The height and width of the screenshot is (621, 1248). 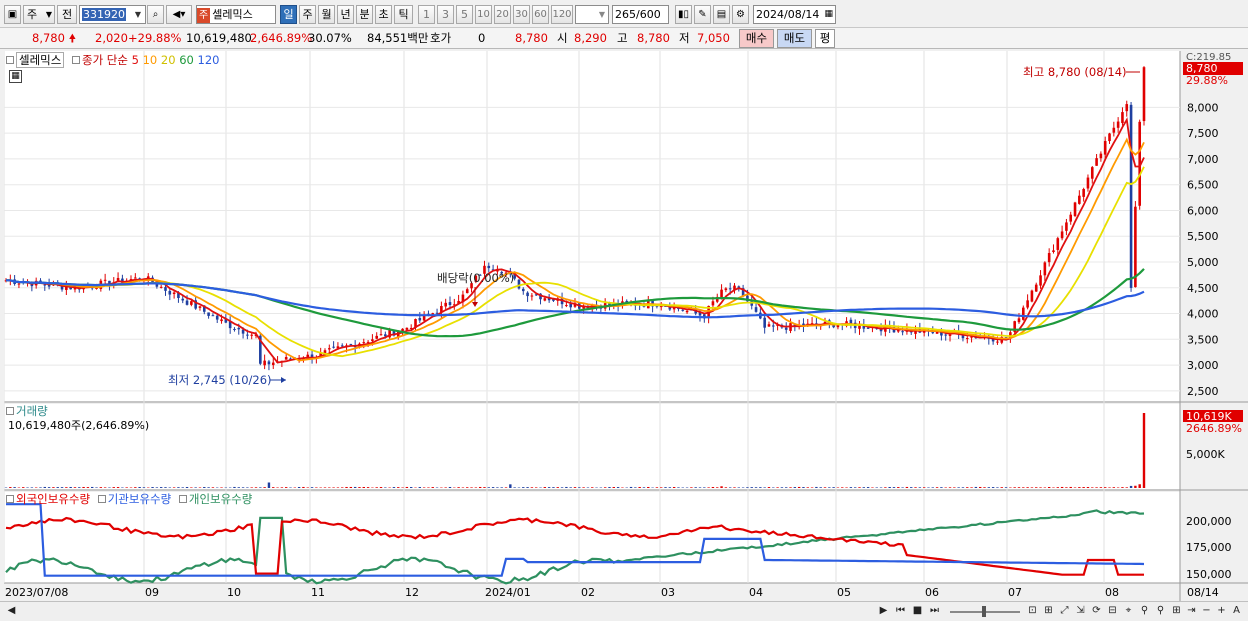 What do you see at coordinates (383, 14) in the screenshot?
I see `period-second: 초` at bounding box center [383, 14].